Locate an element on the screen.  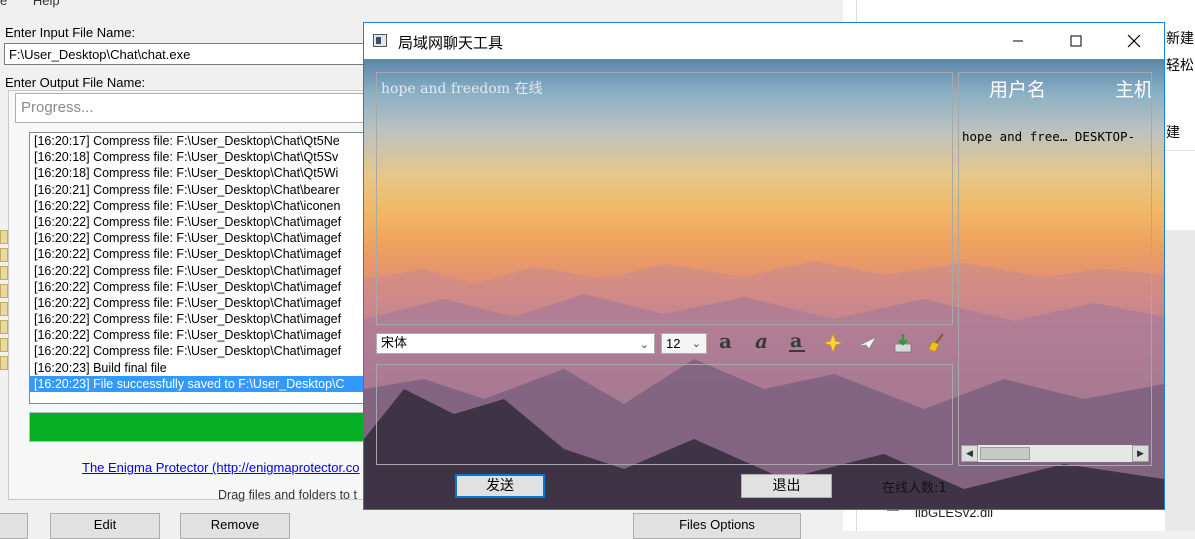
close-button is located at coordinates (1134, 41).